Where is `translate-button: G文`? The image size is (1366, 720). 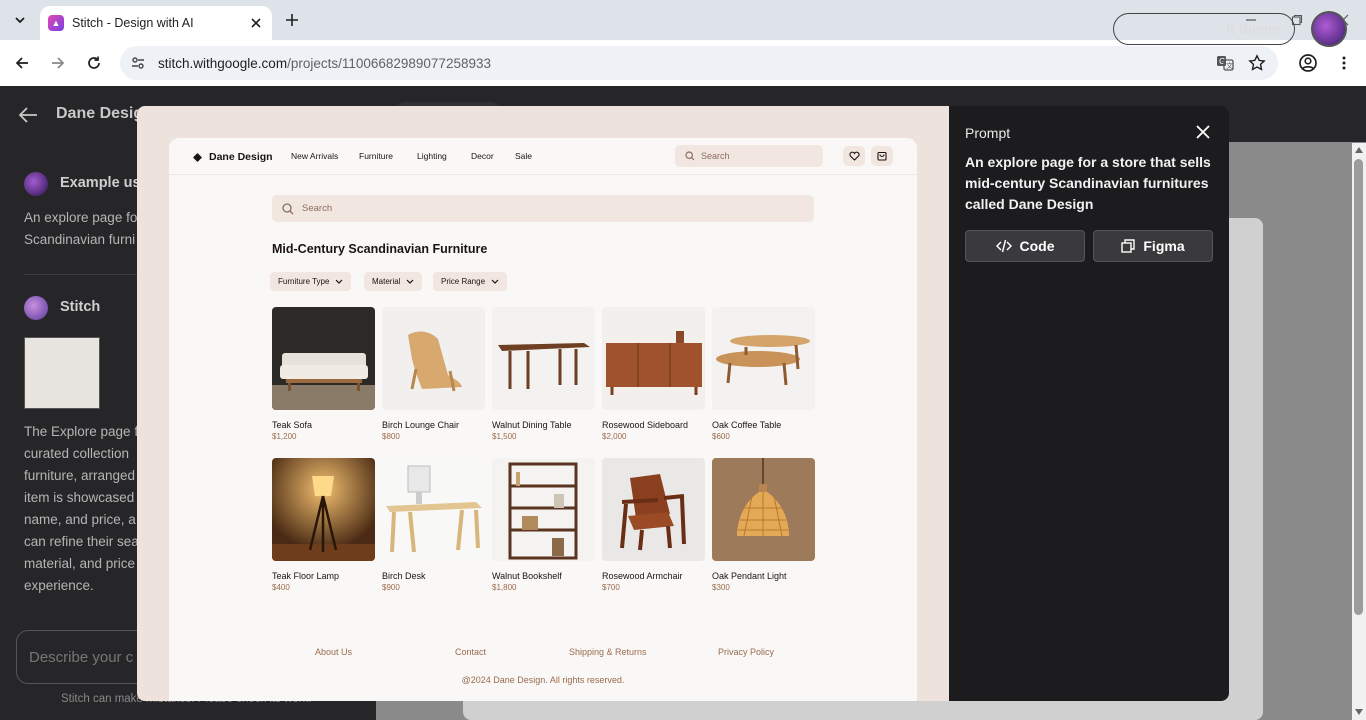
translate-button: G文 is located at coordinates (1225, 63).